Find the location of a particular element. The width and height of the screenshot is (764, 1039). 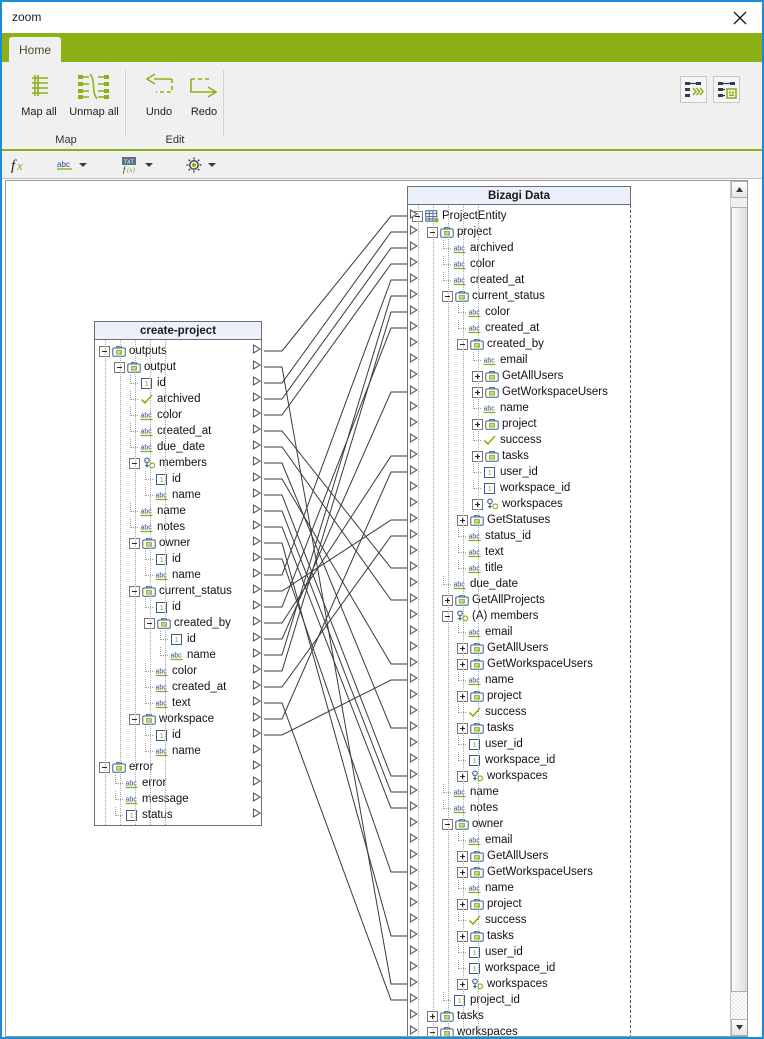

tree-row: abc text is located at coordinates (178, 703).